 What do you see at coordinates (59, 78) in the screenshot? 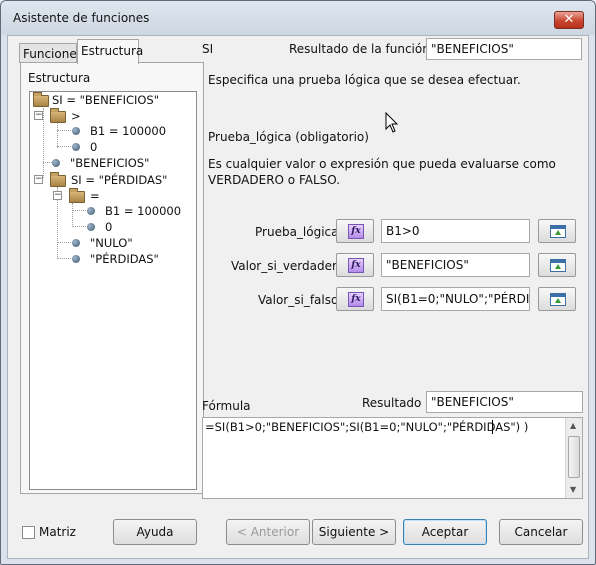
I see `structure-label: Estructura` at bounding box center [59, 78].